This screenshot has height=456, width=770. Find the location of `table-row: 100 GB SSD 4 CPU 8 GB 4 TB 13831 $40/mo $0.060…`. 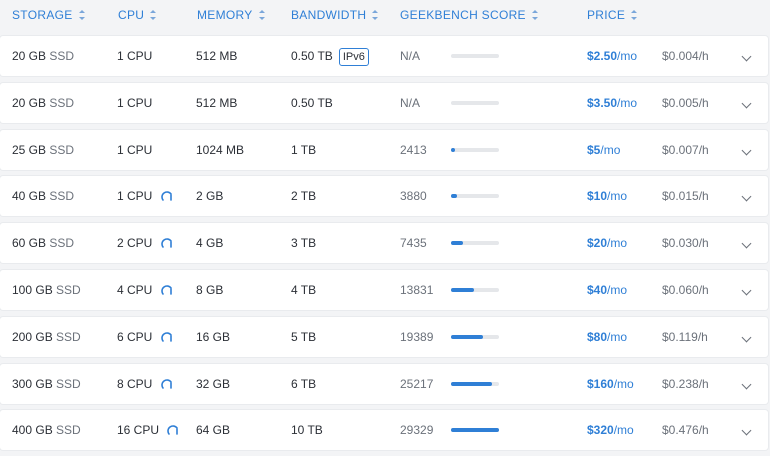

table-row: 100 GB SSD 4 CPU 8 GB 4 TB 13831 $40/mo $0.060… is located at coordinates (384, 290).